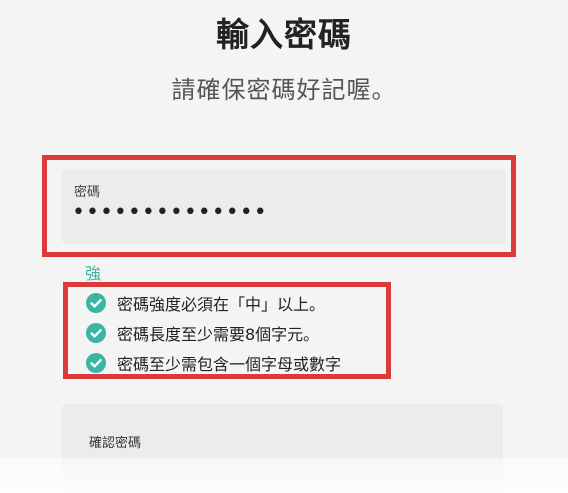  What do you see at coordinates (282, 448) in the screenshot?
I see `confirm-password-field: 確認密碼` at bounding box center [282, 448].